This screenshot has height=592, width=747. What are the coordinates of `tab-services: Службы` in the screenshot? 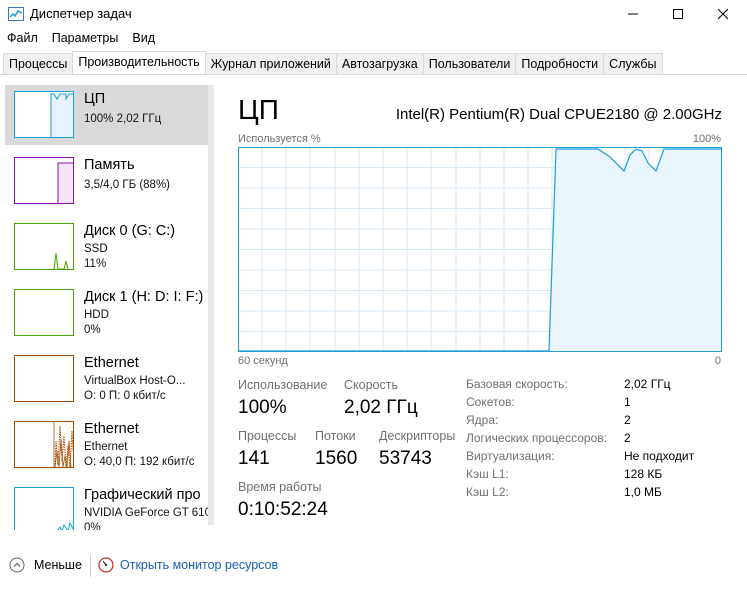 It's located at (633, 63).